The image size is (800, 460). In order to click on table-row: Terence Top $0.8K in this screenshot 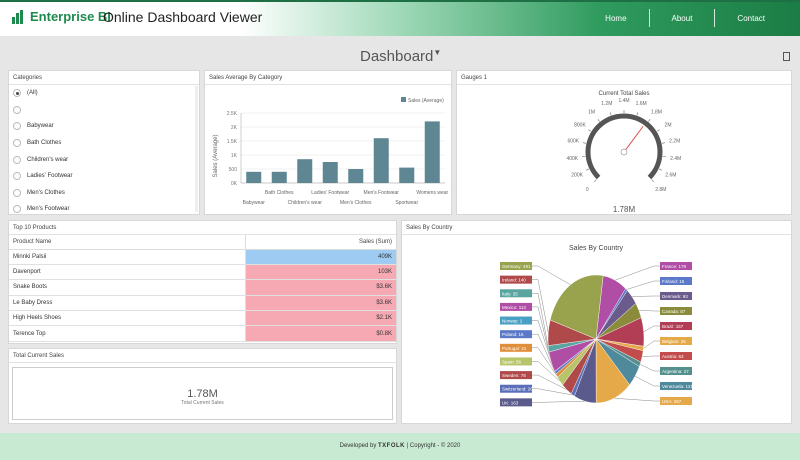, I will do `click(202, 333)`.